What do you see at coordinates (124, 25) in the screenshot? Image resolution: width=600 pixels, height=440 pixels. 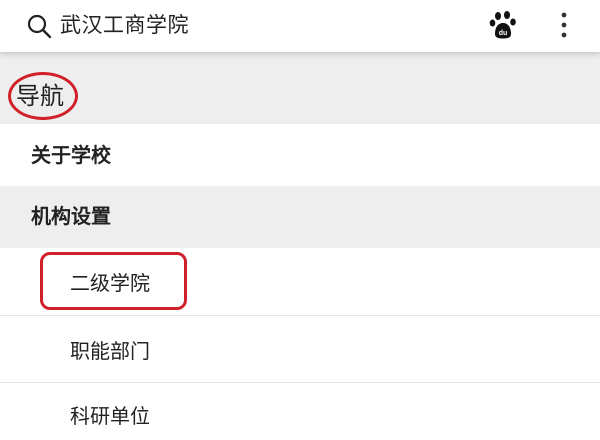 I see `search-query-text: 武汉工商学院` at bounding box center [124, 25].